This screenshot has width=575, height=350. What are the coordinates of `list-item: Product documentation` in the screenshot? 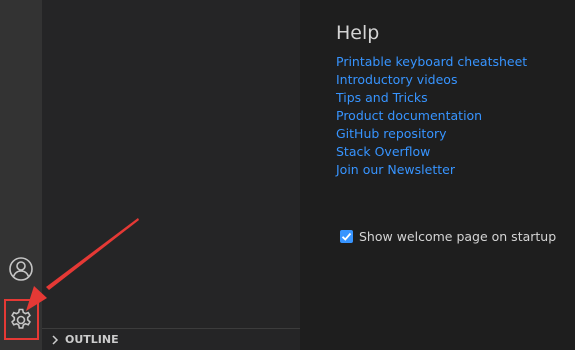 It's located at (431, 115).